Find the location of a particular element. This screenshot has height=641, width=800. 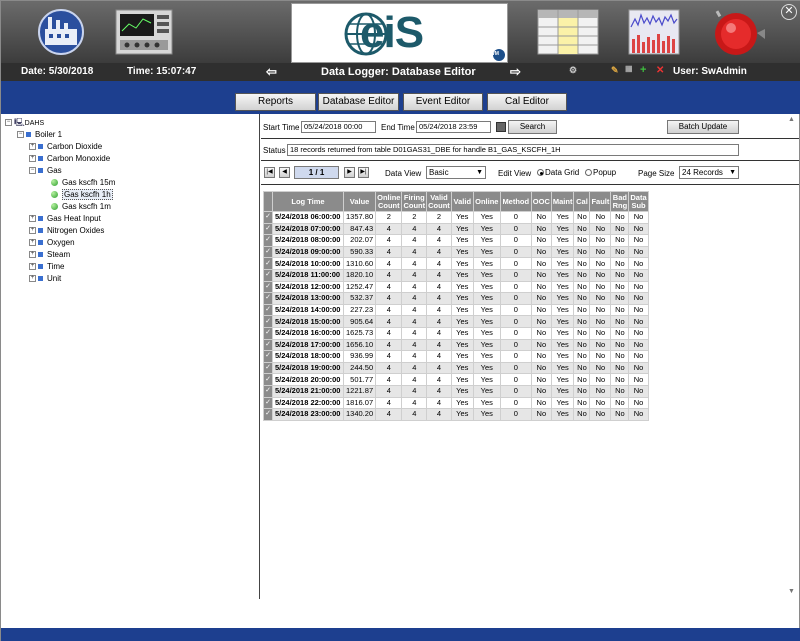

grid-cell: 227.23 is located at coordinates (359, 310).